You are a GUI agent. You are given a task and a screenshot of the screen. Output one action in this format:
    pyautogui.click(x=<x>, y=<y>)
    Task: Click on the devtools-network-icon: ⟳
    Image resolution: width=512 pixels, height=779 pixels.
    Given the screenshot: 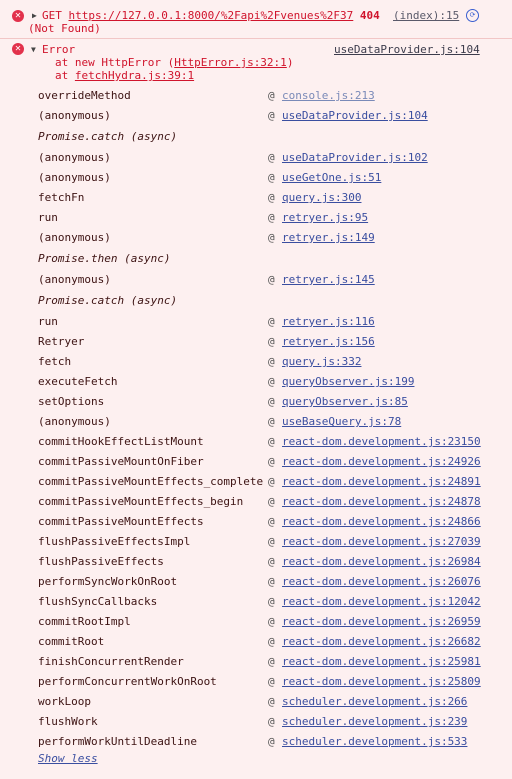 What is the action you would take?
    pyautogui.click(x=472, y=15)
    